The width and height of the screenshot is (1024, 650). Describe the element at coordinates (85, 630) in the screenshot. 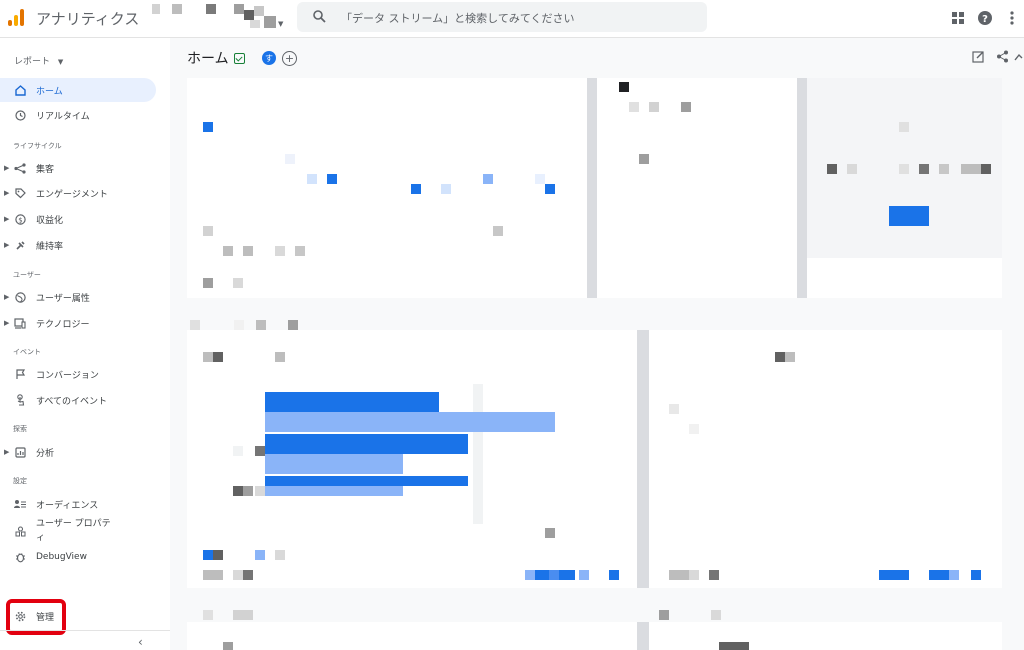

I see `divider` at that location.